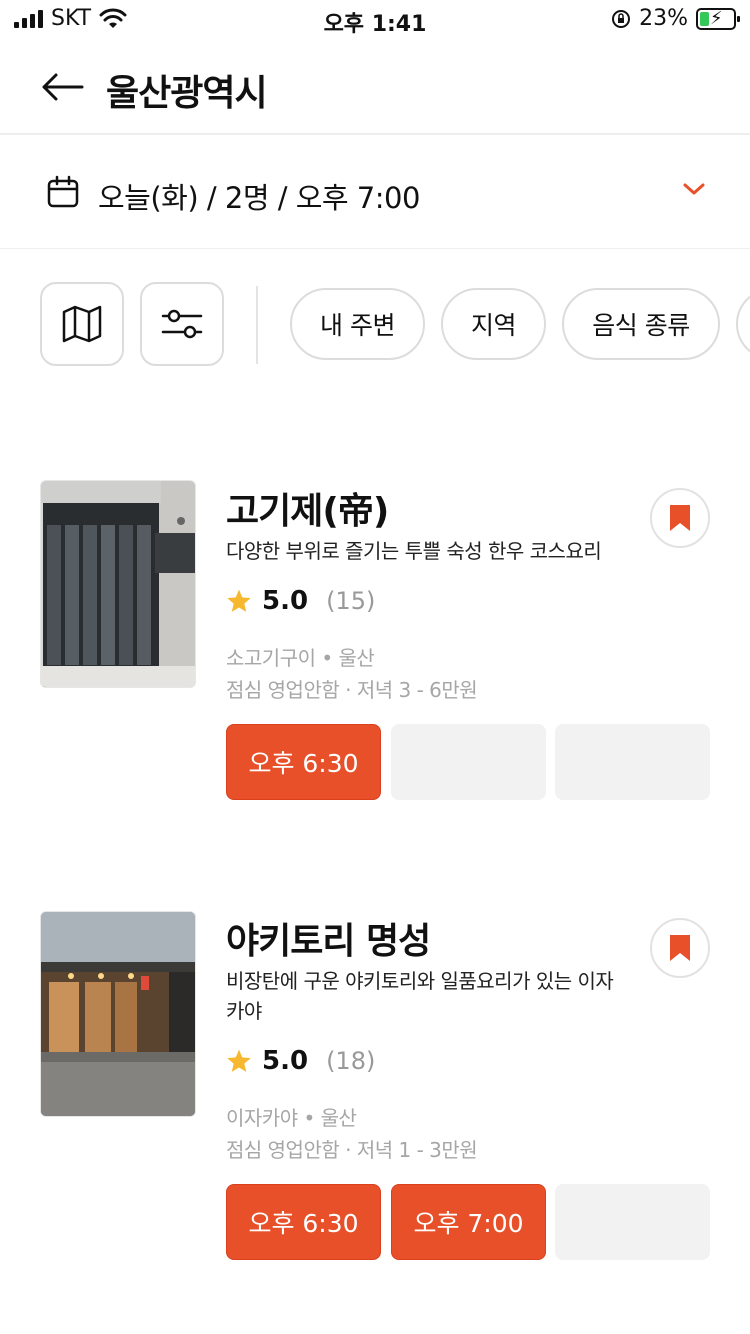 The image size is (750, 1334). What do you see at coordinates (621, 18) in the screenshot?
I see `orientation-lock-icon` at bounding box center [621, 18].